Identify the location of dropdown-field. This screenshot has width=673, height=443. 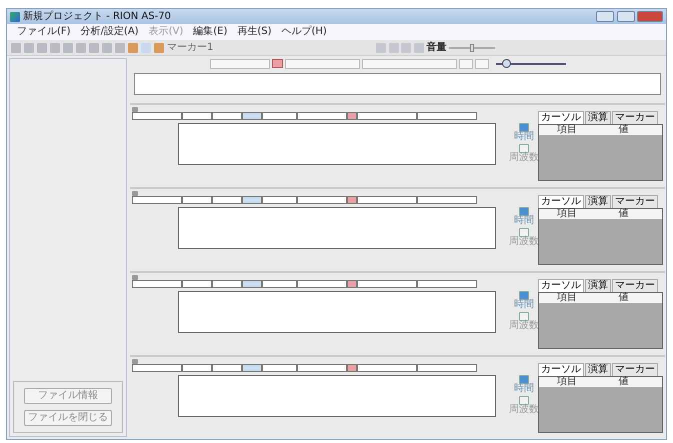
(240, 63).